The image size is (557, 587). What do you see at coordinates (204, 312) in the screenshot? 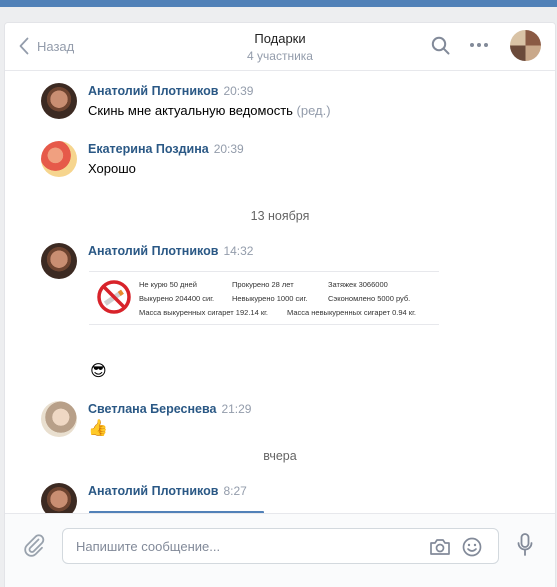
I see `stat-mass-smoked: Масса выкуренных сигарет 192.14 кг.` at bounding box center [204, 312].